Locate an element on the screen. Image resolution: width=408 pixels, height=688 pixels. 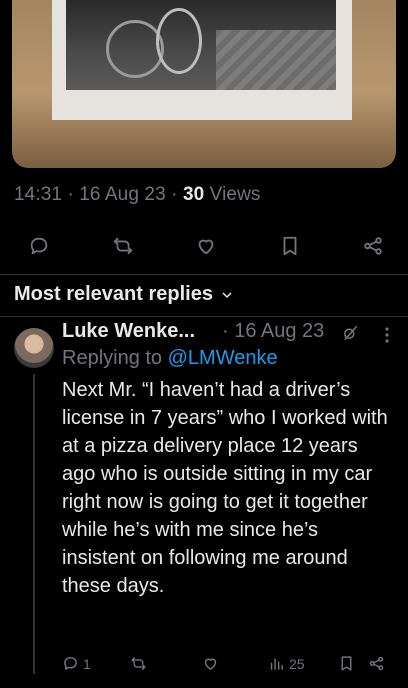
thread-line is located at coordinates (34, 524).